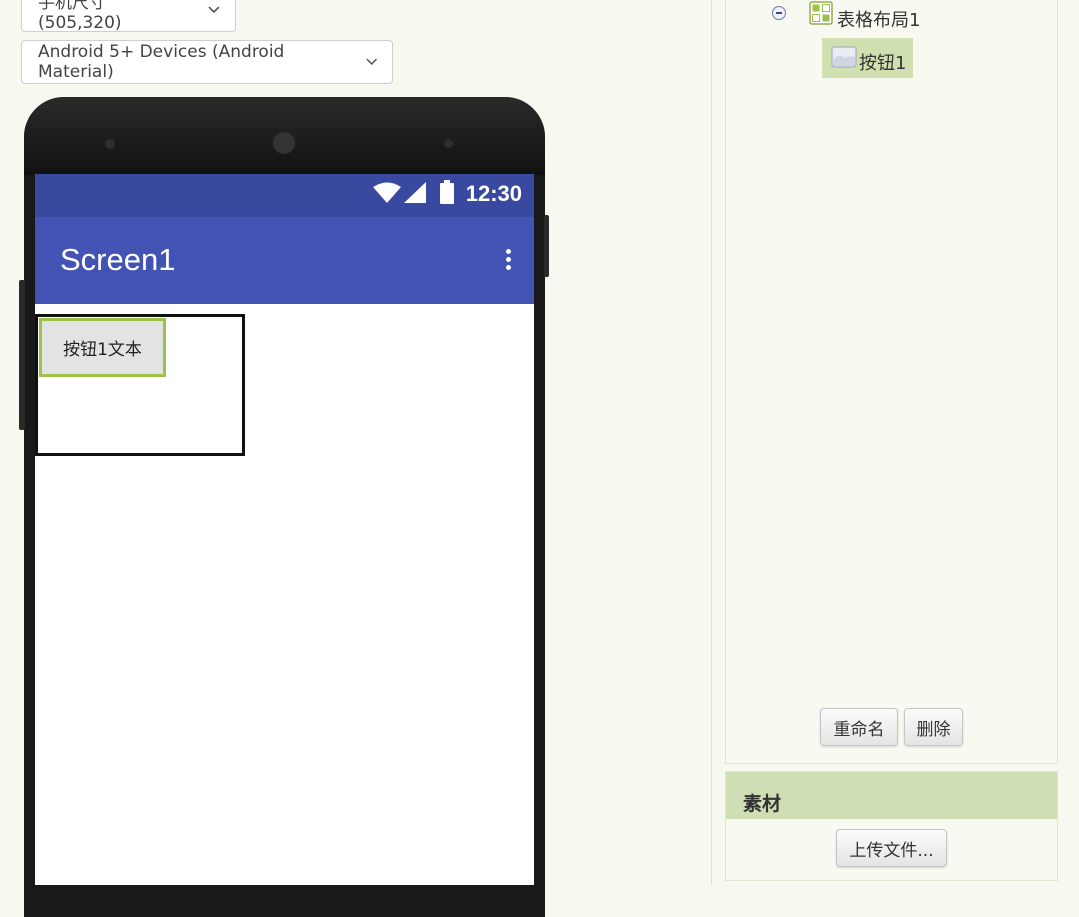 This screenshot has height=917, width=1079. Describe the element at coordinates (387, 192) in the screenshot. I see `wifi-icon` at that location.